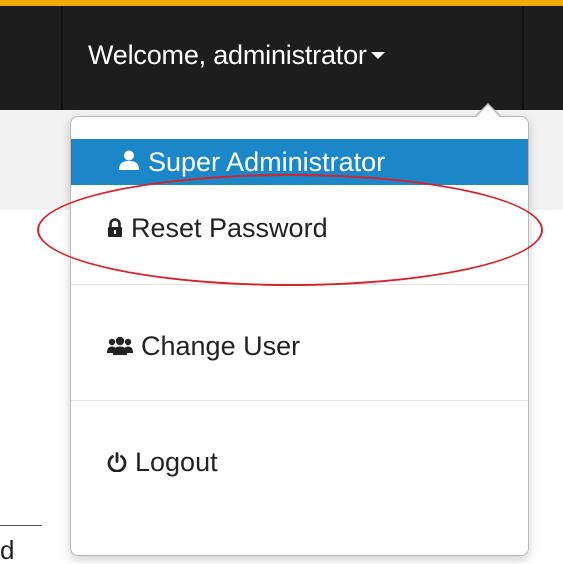  I want to click on background-field-border, so click(21, 525).